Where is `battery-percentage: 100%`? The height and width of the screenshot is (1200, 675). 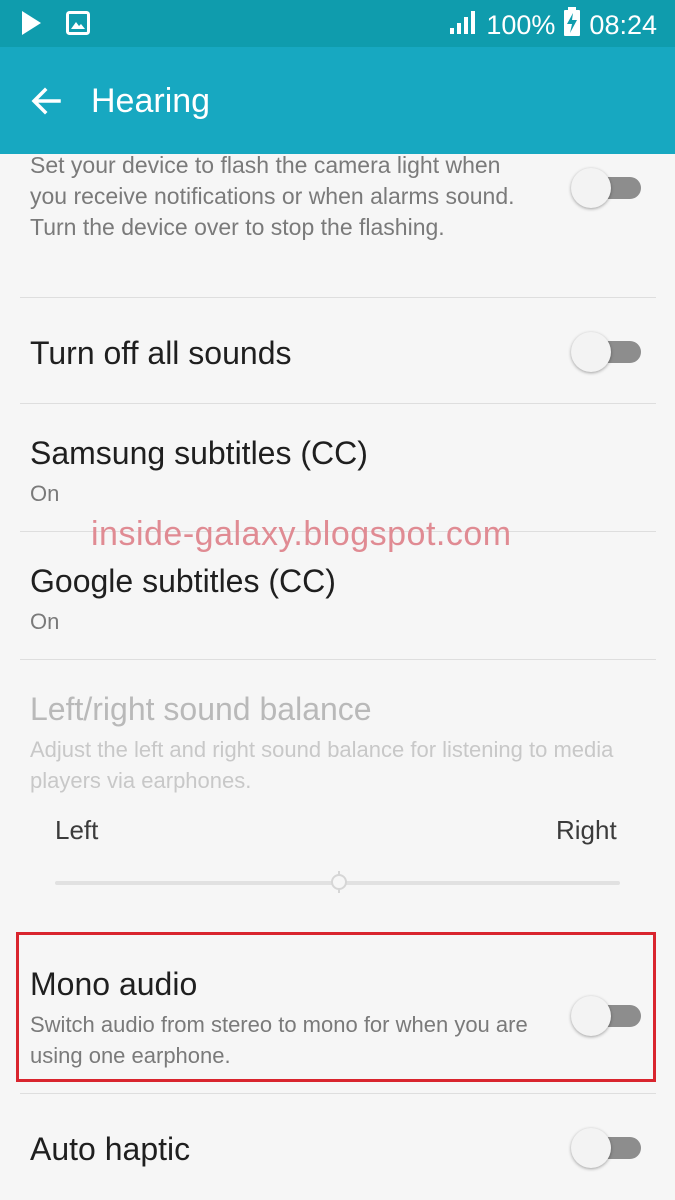 battery-percentage: 100% is located at coordinates (521, 25).